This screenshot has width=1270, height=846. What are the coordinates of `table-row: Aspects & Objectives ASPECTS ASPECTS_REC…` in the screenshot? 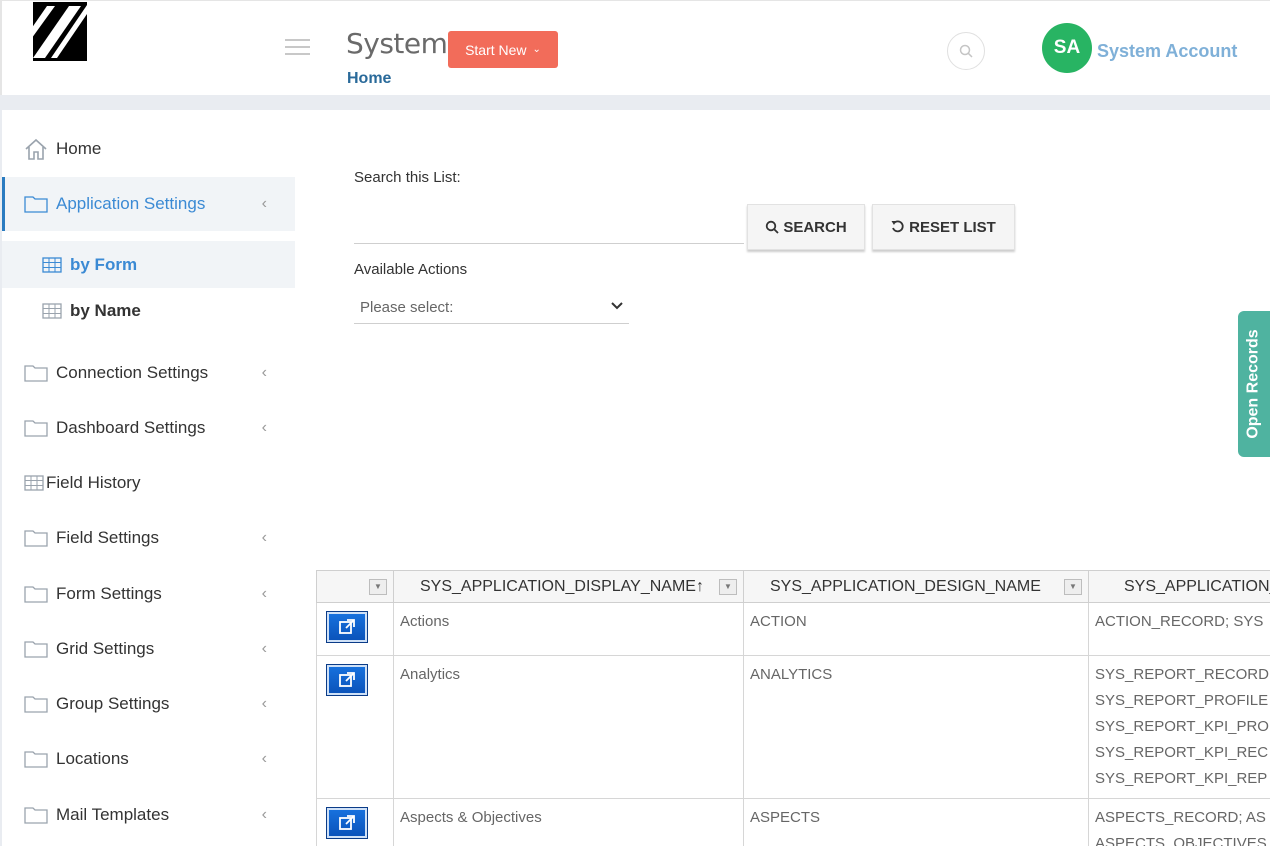 It's located at (793, 822).